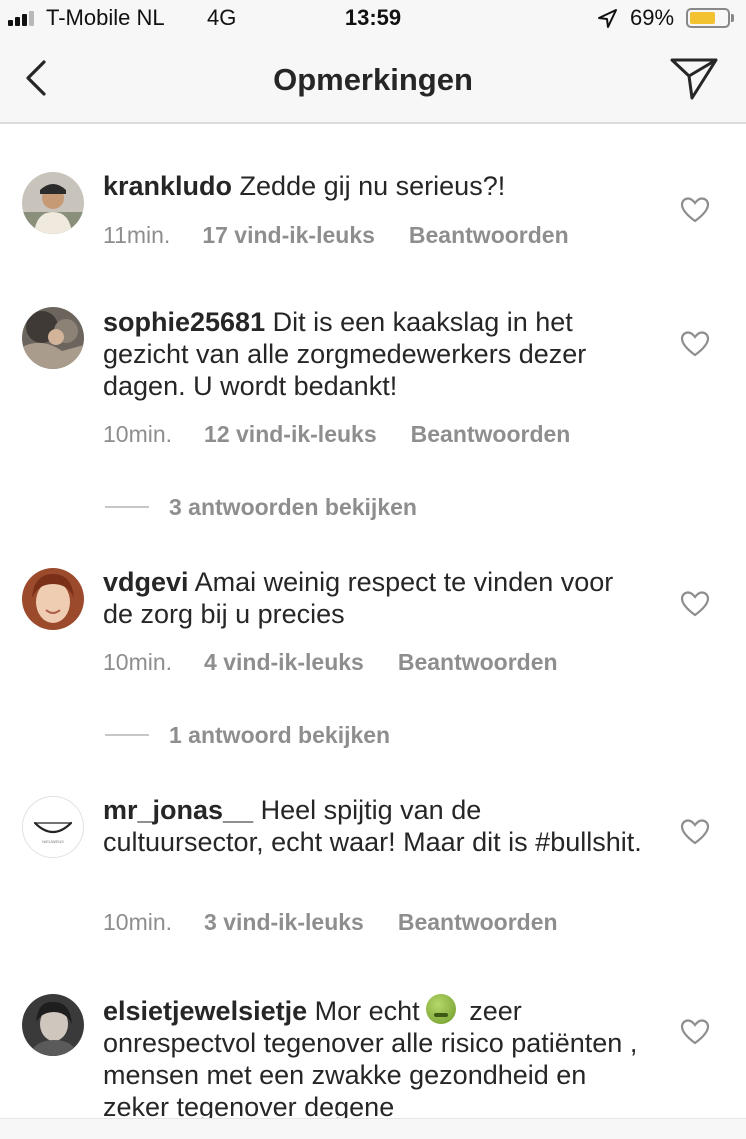 The width and height of the screenshot is (746, 1139). What do you see at coordinates (702, 18) in the screenshot?
I see `battery-level` at bounding box center [702, 18].